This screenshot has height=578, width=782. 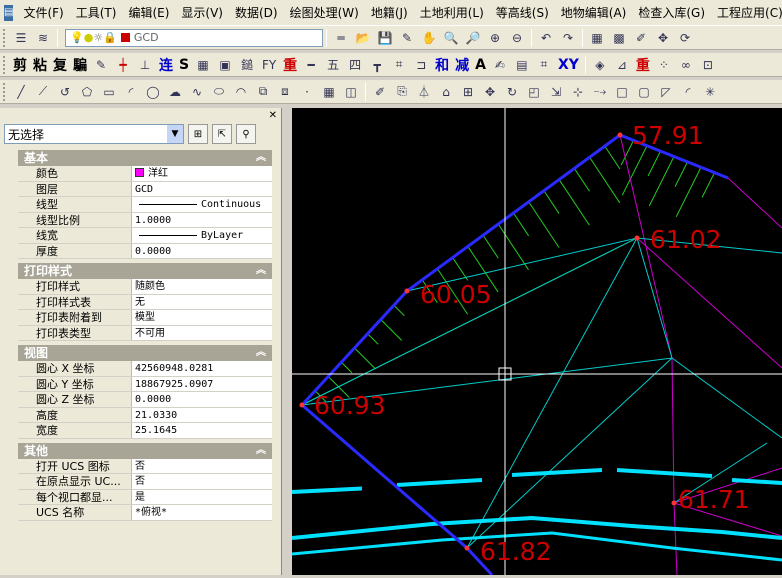 What do you see at coordinates (94, 134) in the screenshot?
I see `selection-dropdown: 无选择 ▼` at bounding box center [94, 134].